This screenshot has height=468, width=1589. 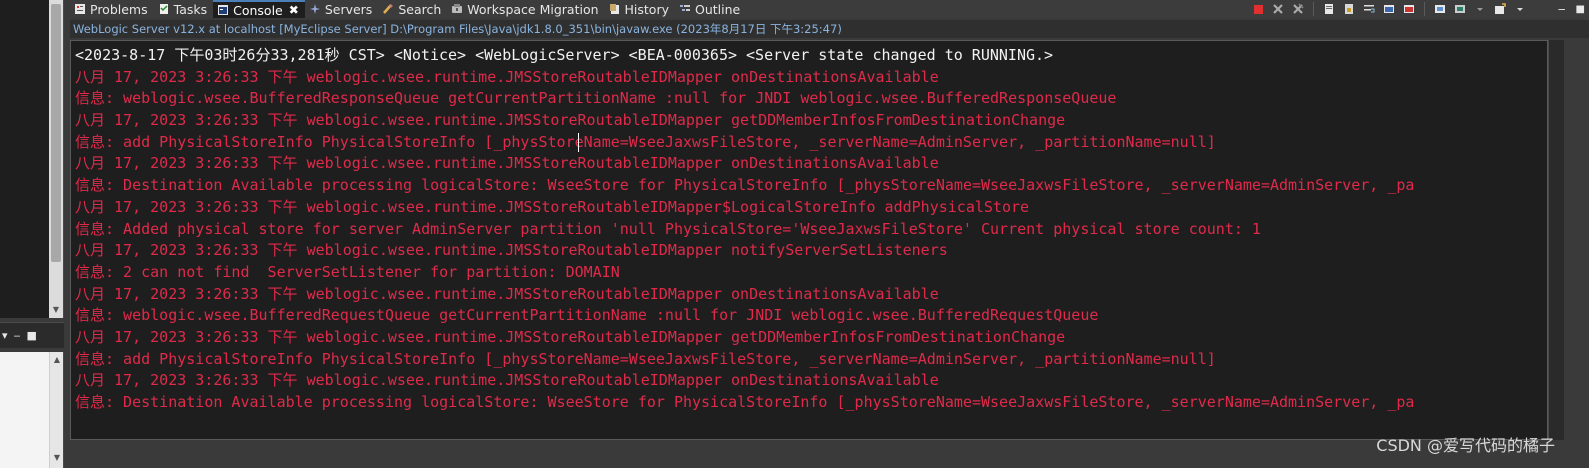 I want to click on tab-servers: Servers, so click(x=342, y=9).